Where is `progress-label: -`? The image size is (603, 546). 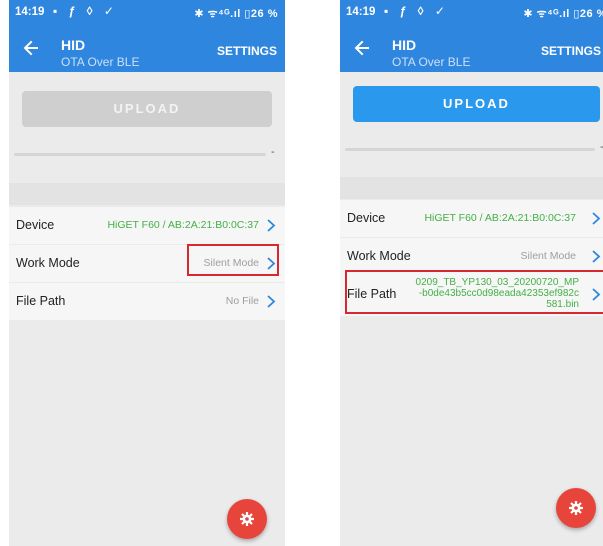
progress-label: - is located at coordinates (273, 152).